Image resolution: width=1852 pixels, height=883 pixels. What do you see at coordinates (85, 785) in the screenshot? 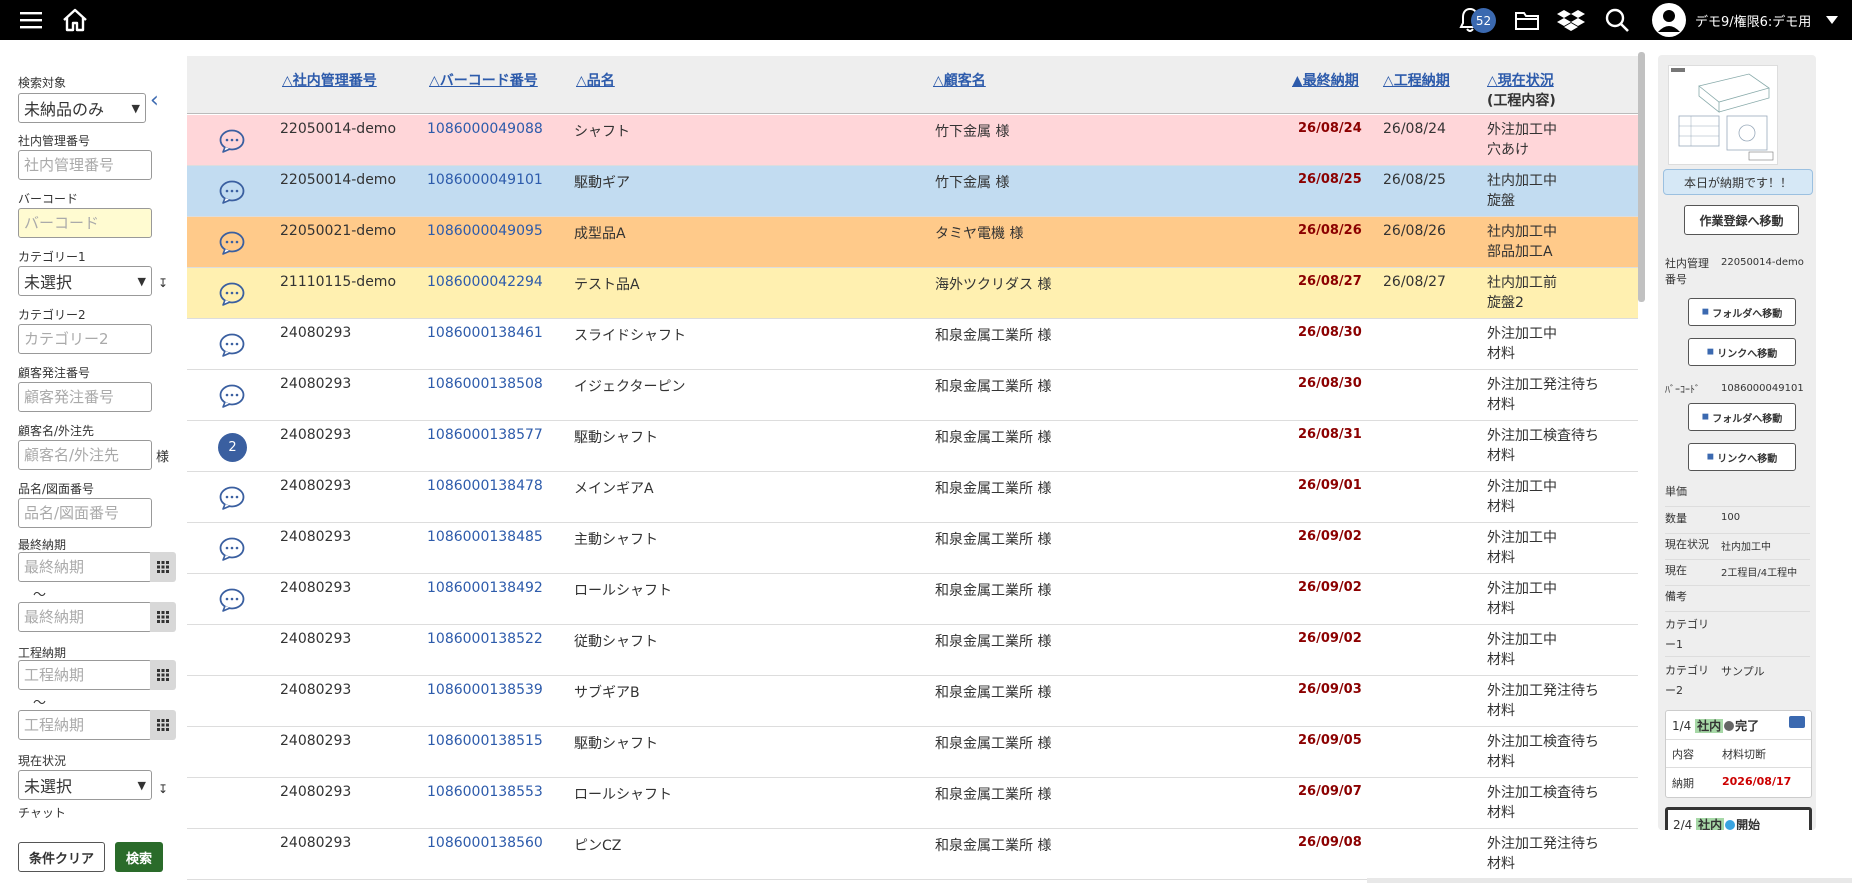
I see `status-select: 未選択 ▼` at bounding box center [85, 785].